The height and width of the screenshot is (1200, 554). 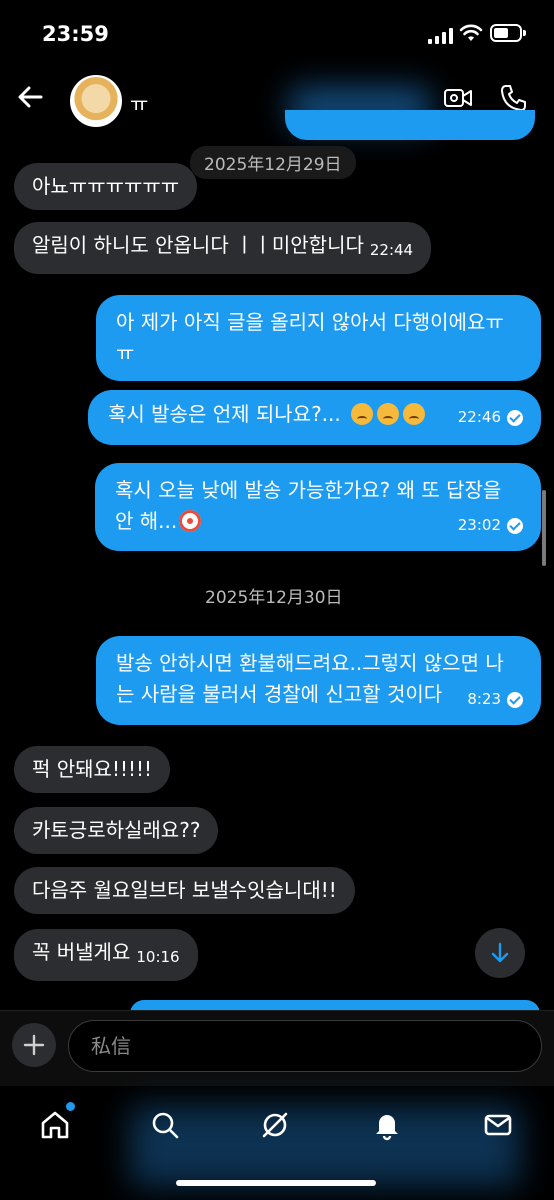 I want to click on grok-icon, so click(x=275, y=1125).